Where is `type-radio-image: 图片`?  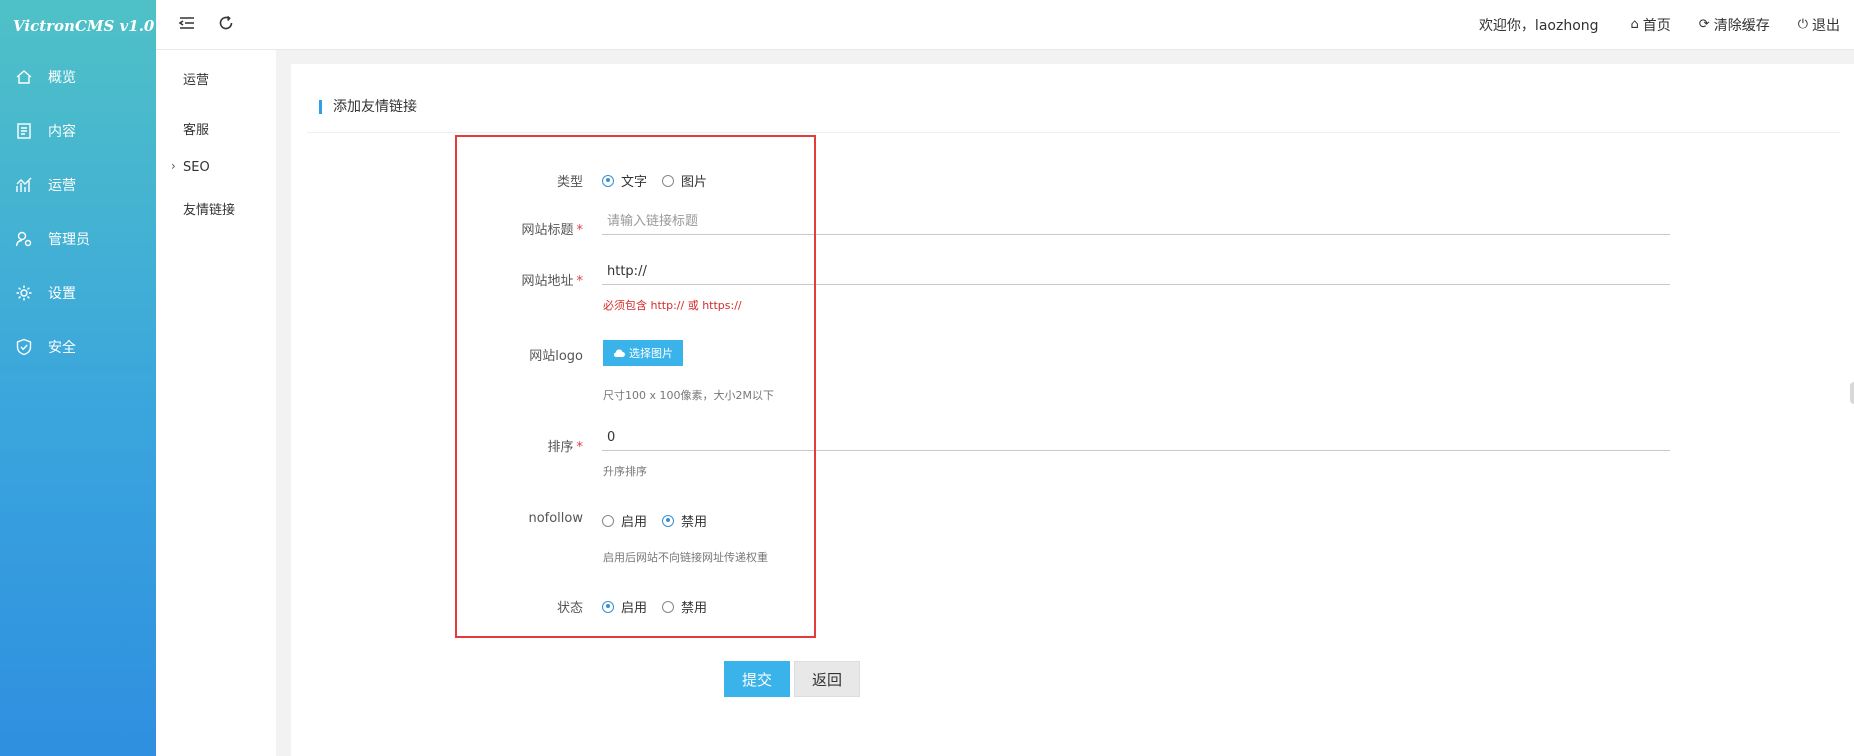
type-radio-image: 图片 is located at coordinates (684, 180).